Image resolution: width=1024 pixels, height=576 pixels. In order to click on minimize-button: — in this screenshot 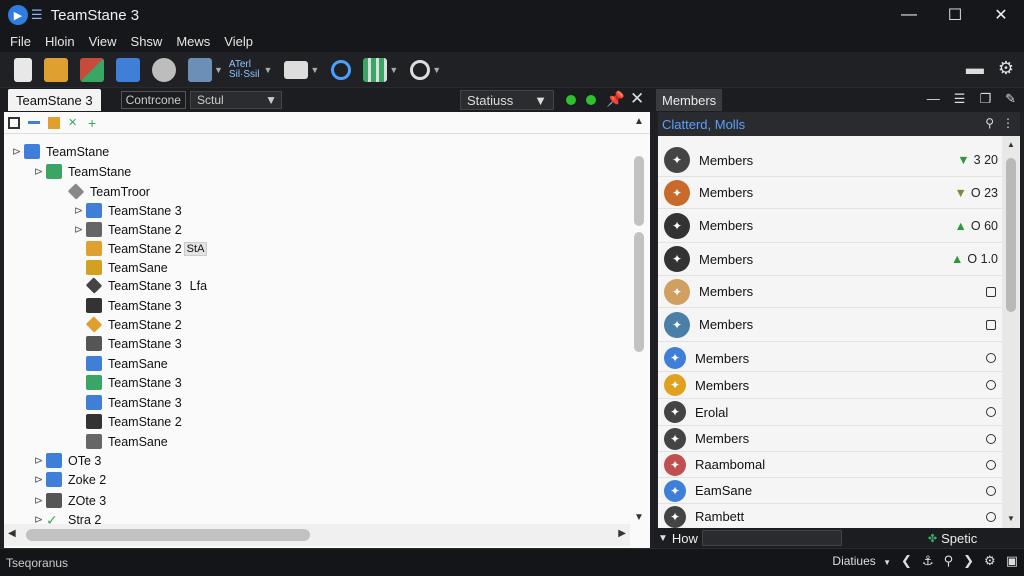, I will do `click(909, 15)`.